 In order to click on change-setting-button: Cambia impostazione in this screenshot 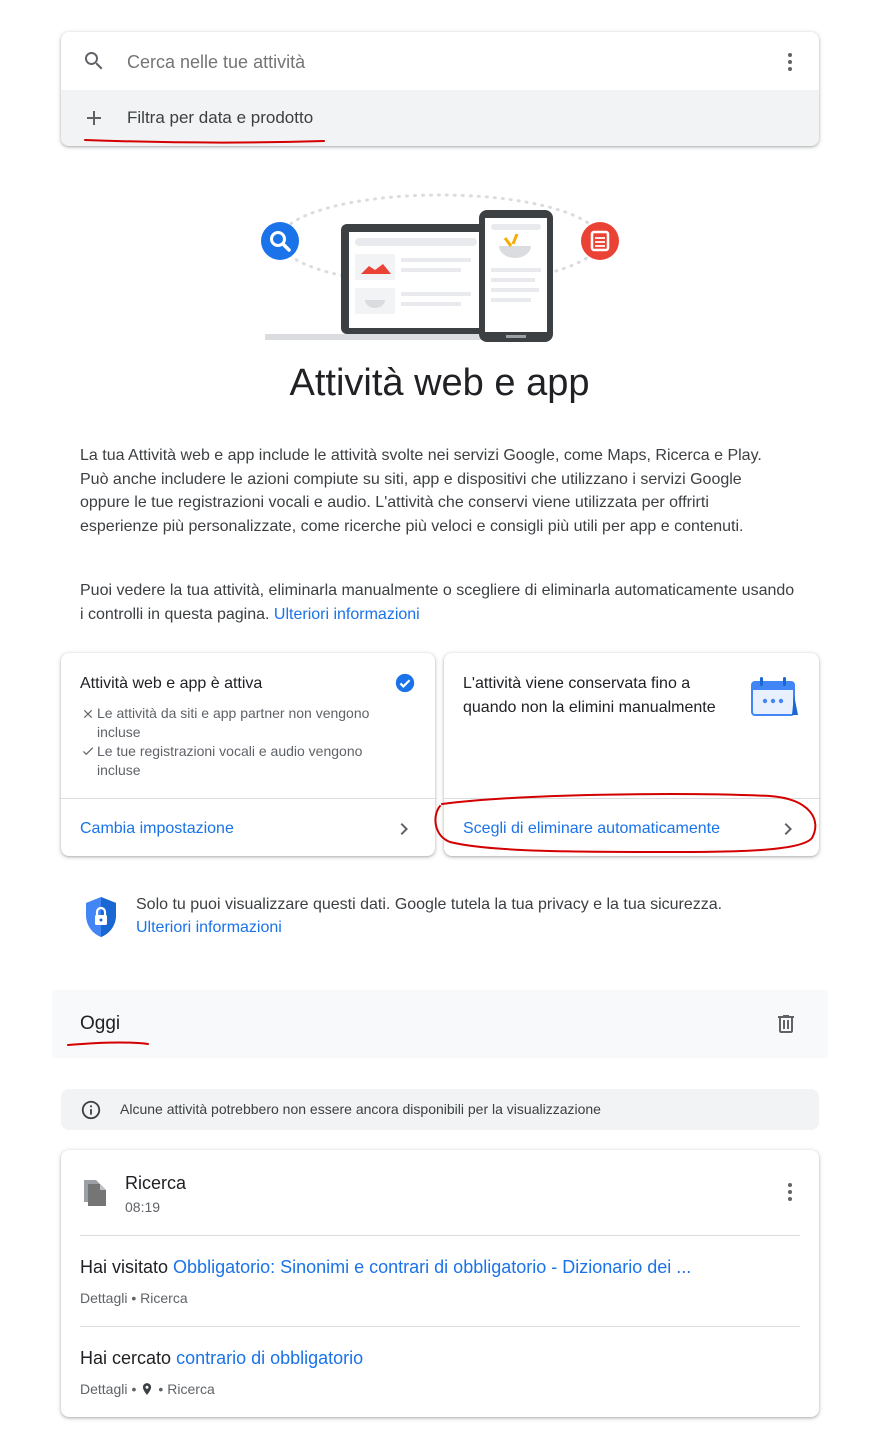, I will do `click(248, 827)`.